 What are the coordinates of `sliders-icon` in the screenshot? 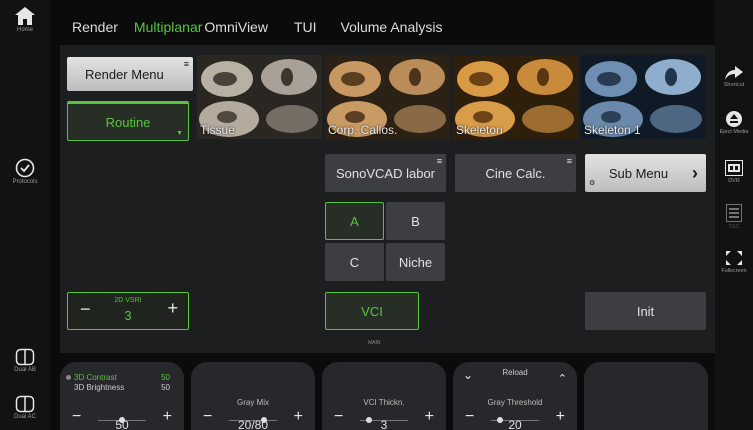 It's located at (734, 213).